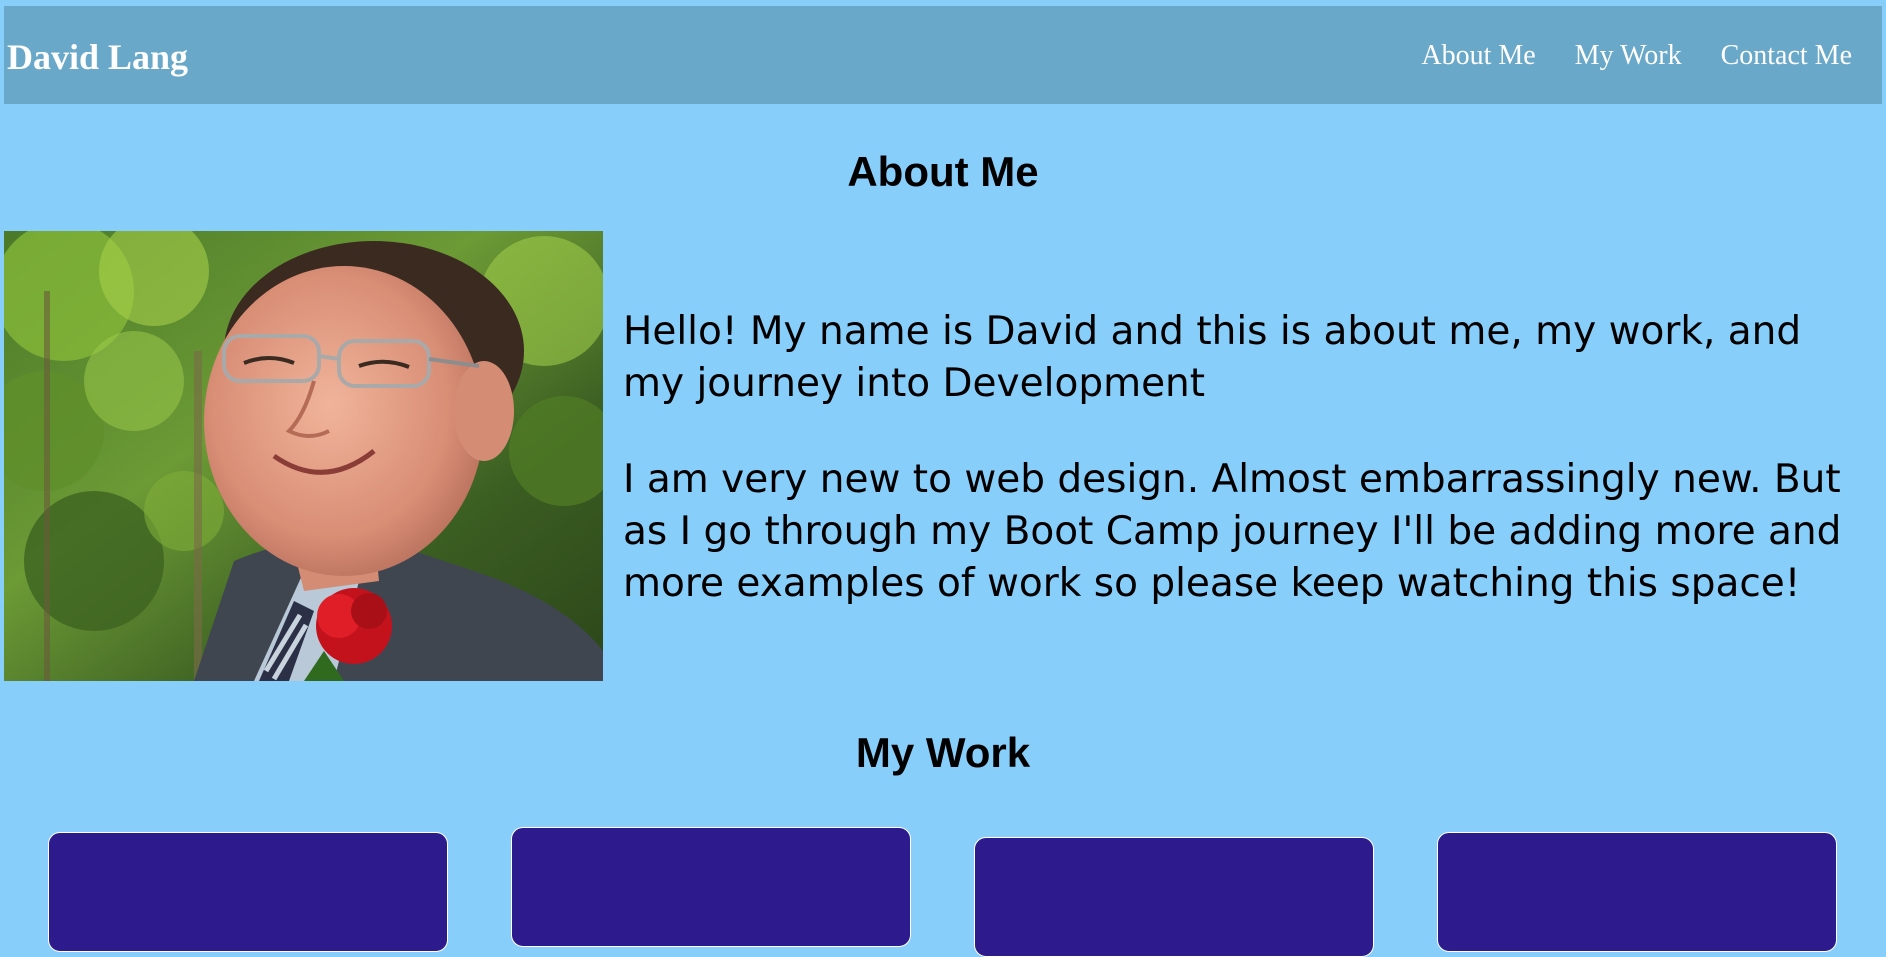 The width and height of the screenshot is (1886, 957). What do you see at coordinates (303, 456) in the screenshot?
I see `profile-photo` at bounding box center [303, 456].